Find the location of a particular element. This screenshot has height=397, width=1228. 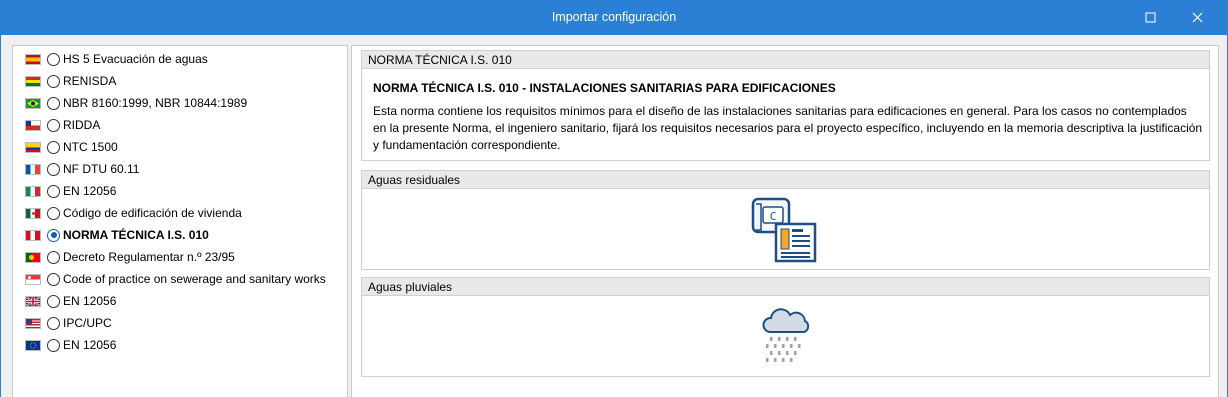

rainwater-header: Aguas pluviales is located at coordinates (785, 287).